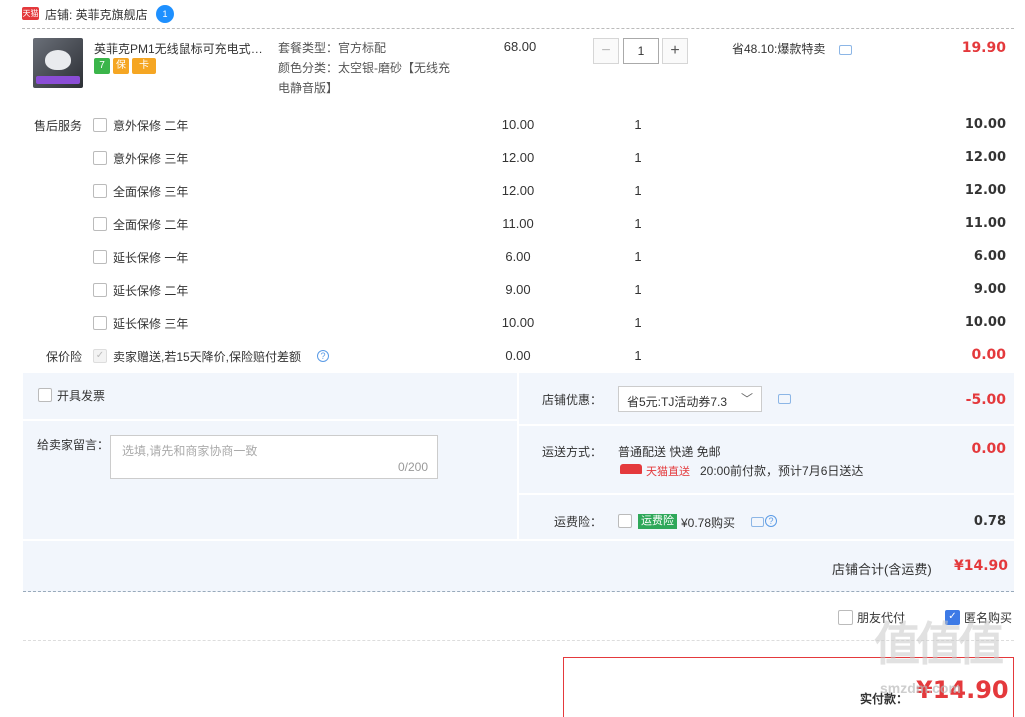 This screenshot has width=1025, height=717. Describe the element at coordinates (939, 644) in the screenshot. I see `watermark-logo: 值值值` at that location.